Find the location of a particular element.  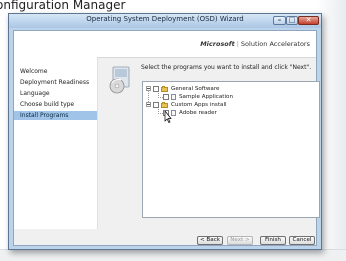

tree-node-general-software: General Software is located at coordinates (206, 89).